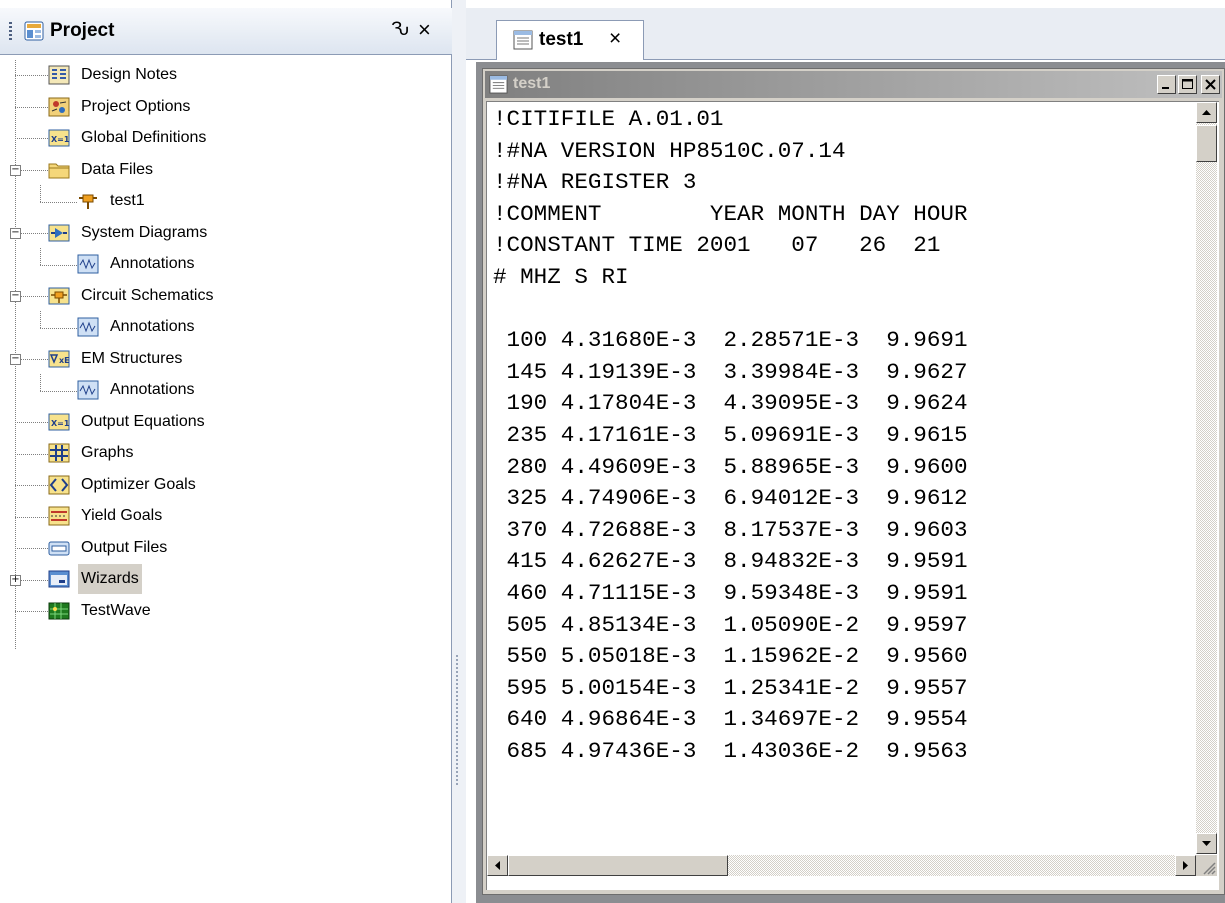 The width and height of the screenshot is (1225, 903). Describe the element at coordinates (615, 39) in the screenshot. I see `close-tab-icon: ×` at that location.